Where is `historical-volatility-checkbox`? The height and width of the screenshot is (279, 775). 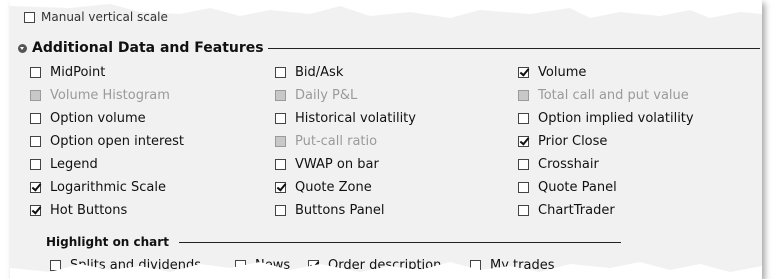 historical-volatility-checkbox is located at coordinates (280, 118).